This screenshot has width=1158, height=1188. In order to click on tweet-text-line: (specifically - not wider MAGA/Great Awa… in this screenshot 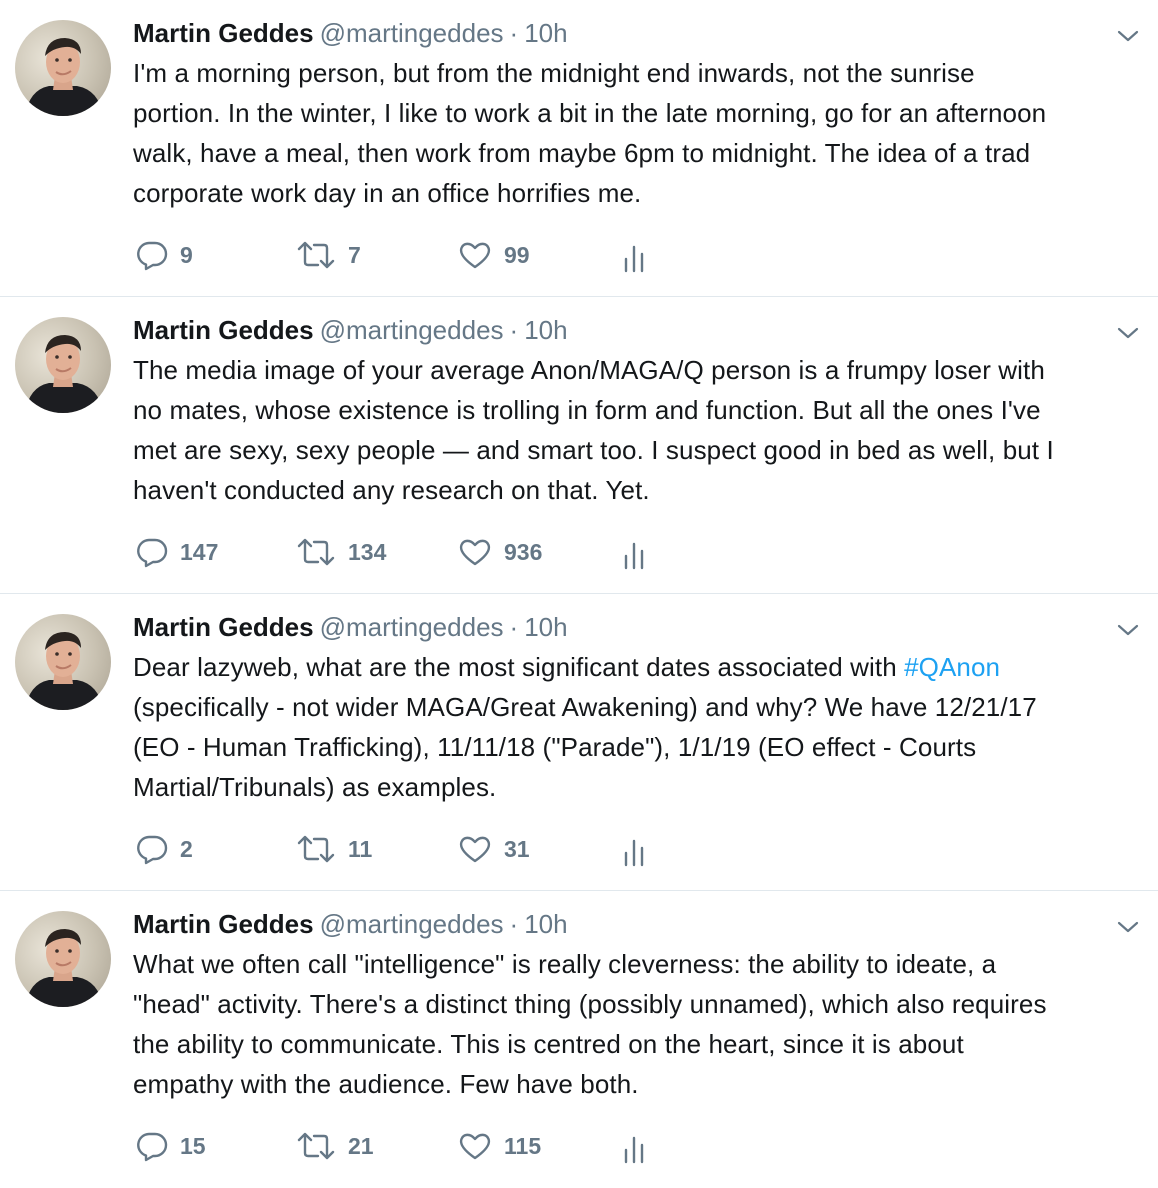, I will do `click(585, 707)`.